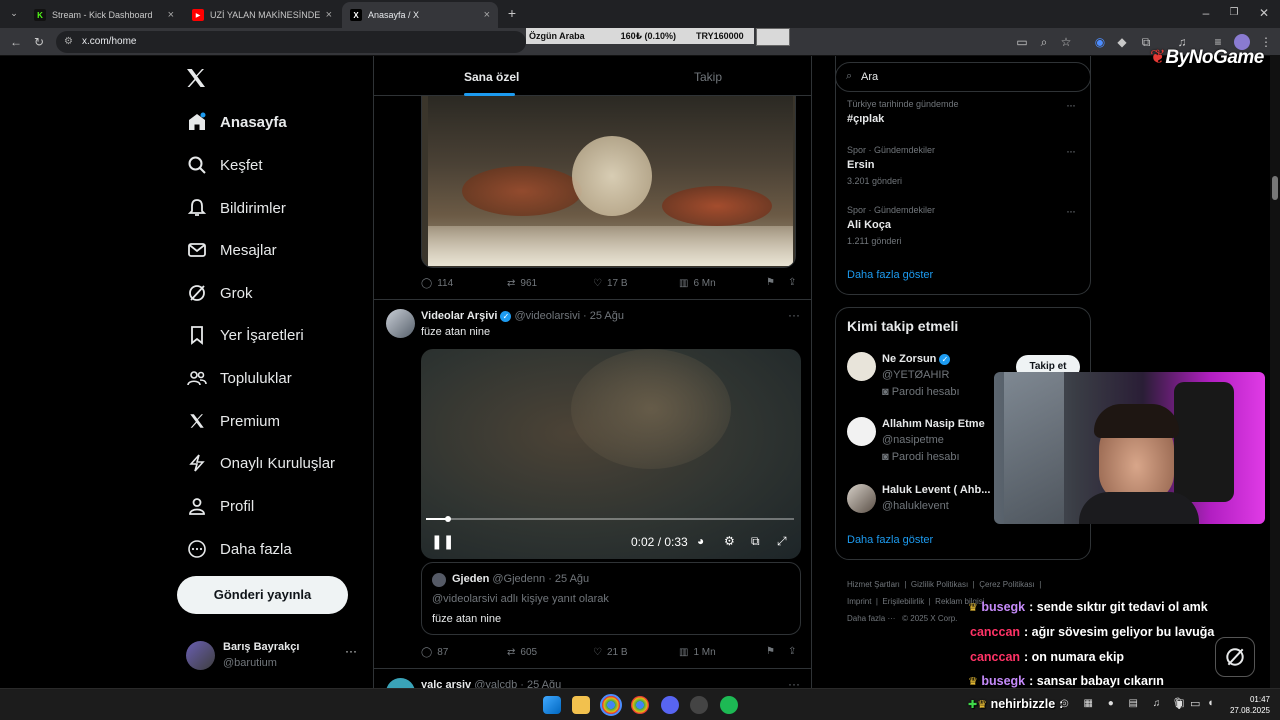  I want to click on zoom-icon: ⌕, so click(1044, 42).